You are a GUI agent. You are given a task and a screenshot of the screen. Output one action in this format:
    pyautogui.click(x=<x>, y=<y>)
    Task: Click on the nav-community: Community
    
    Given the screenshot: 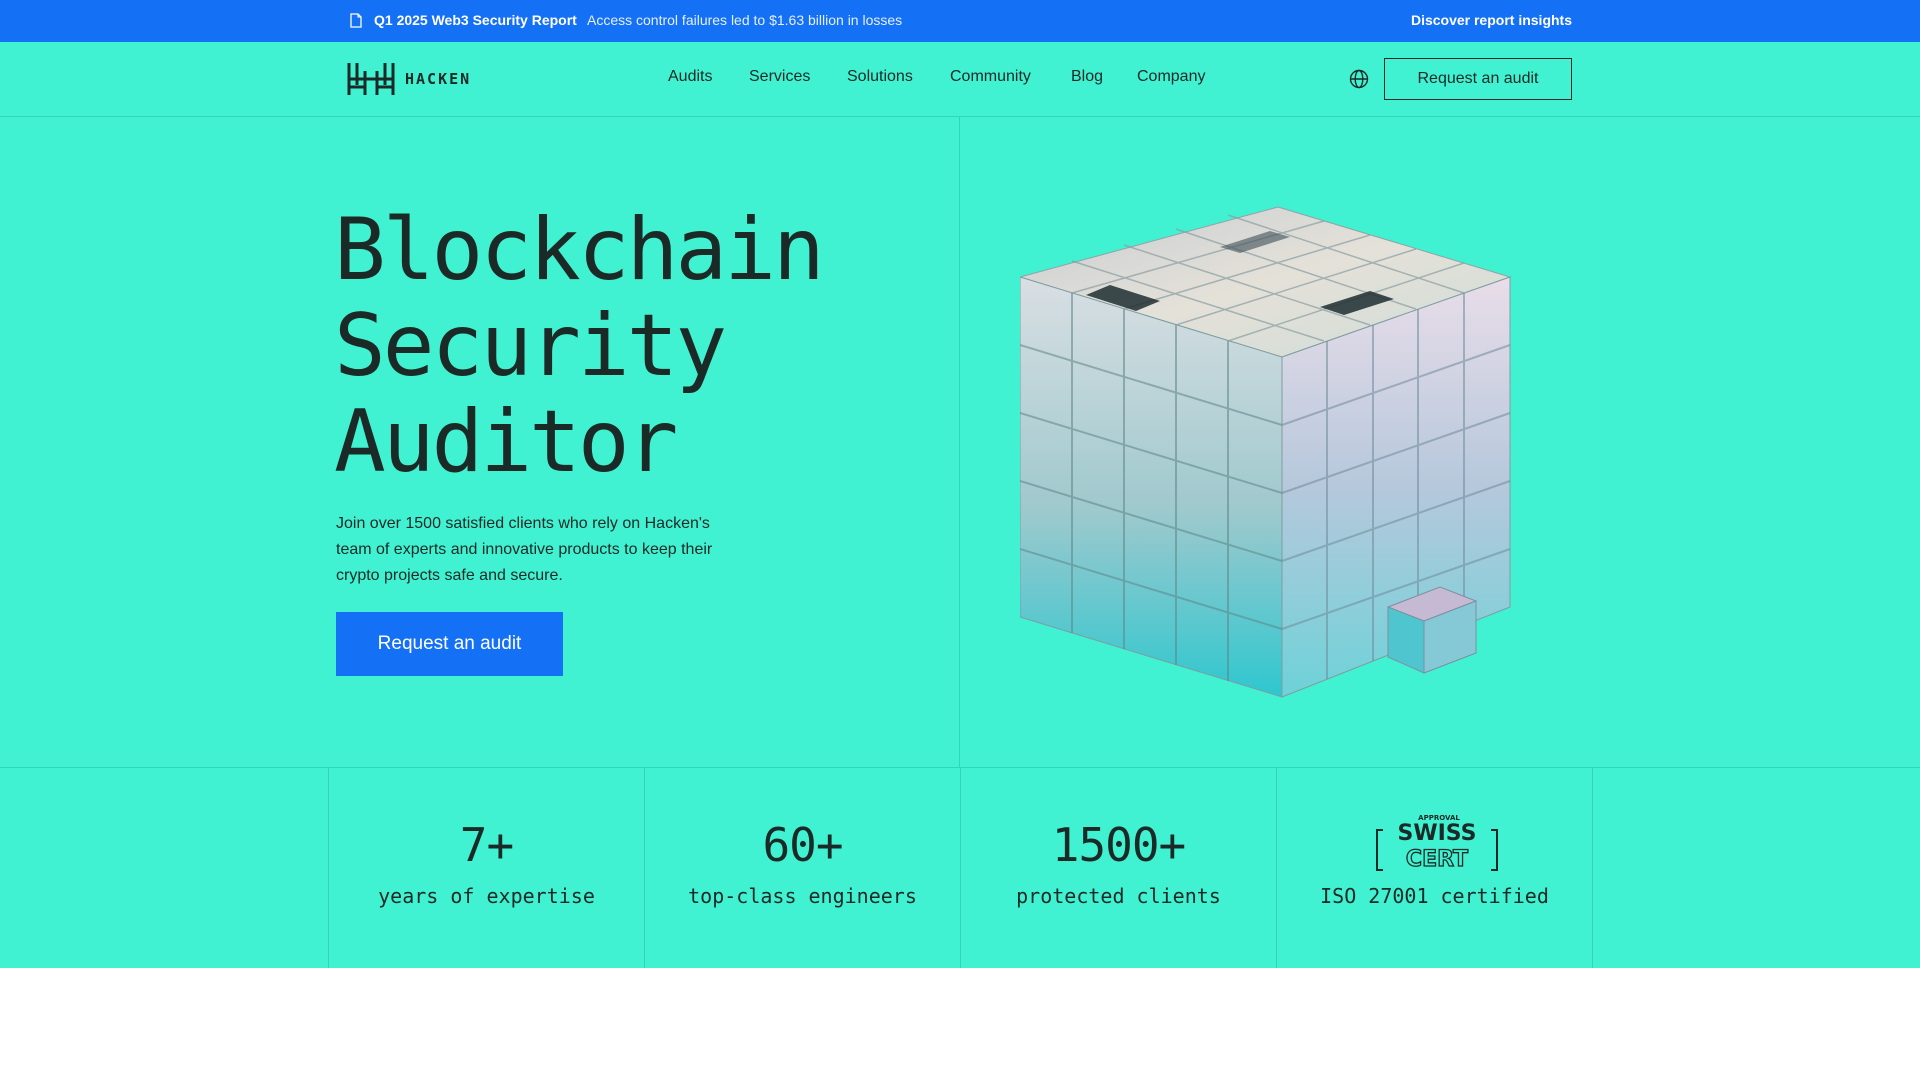 What is the action you would take?
    pyautogui.click(x=990, y=77)
    